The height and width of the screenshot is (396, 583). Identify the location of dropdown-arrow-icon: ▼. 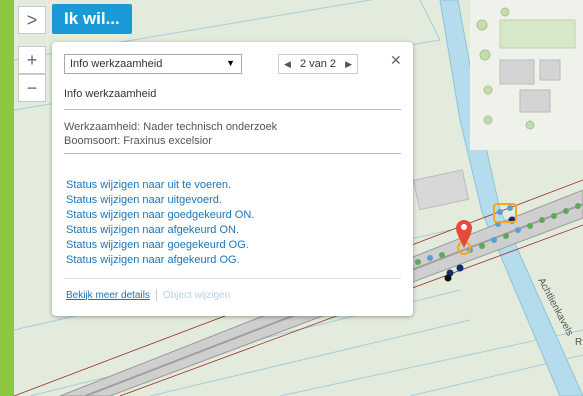
(230, 63).